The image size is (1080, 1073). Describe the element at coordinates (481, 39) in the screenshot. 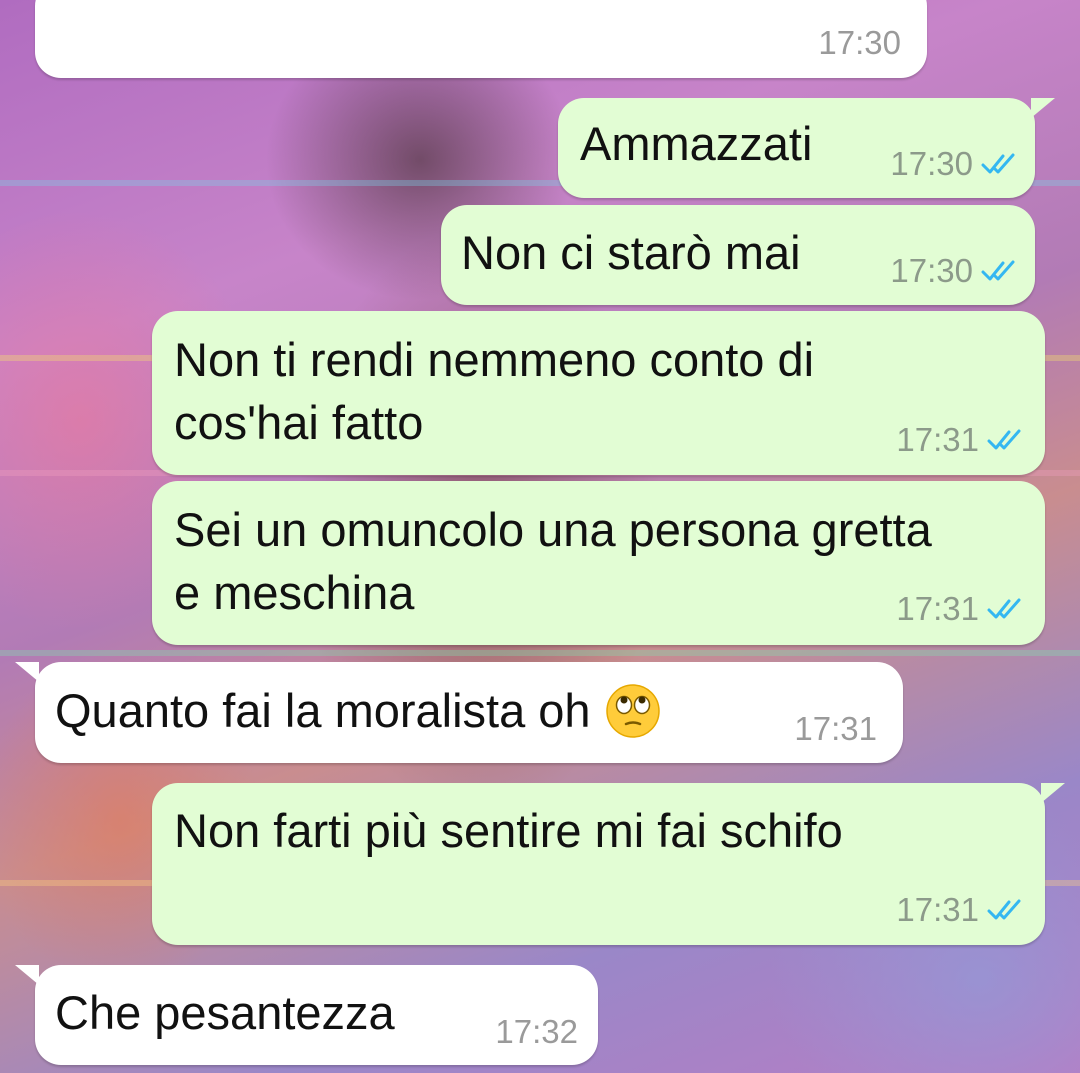

I see `message-bubble-incoming: 17:30` at that location.